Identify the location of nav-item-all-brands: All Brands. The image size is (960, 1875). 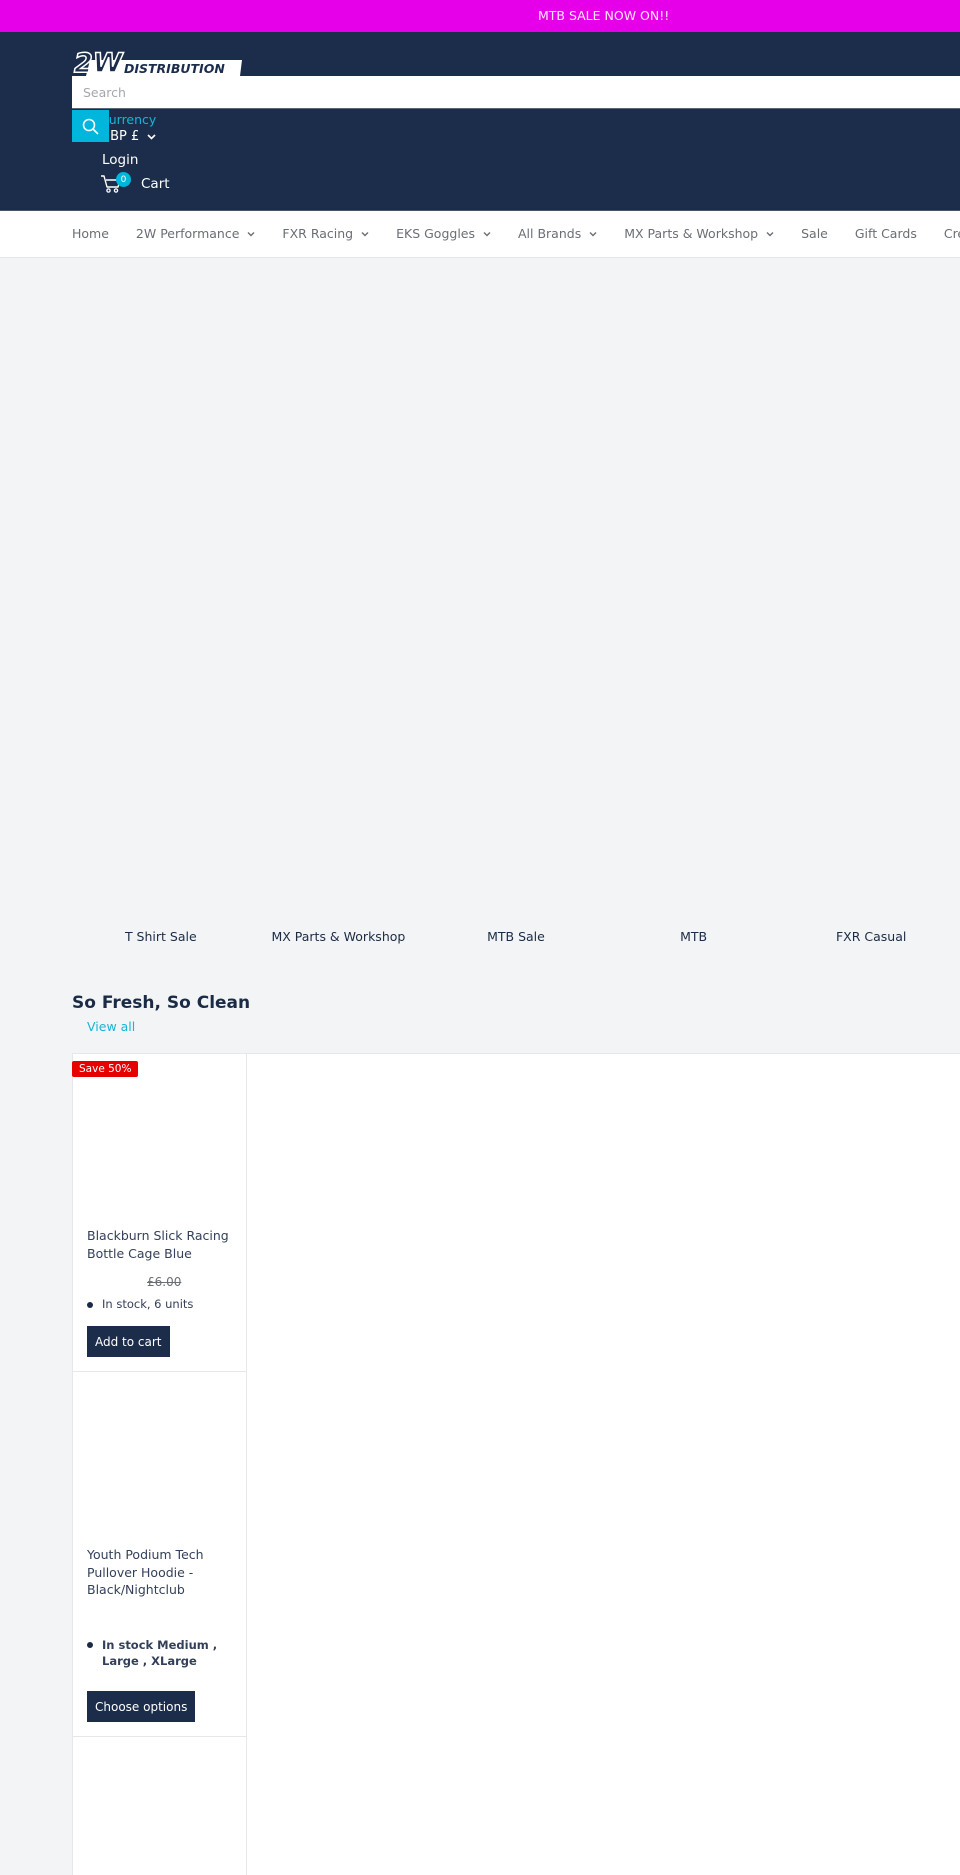
(557, 233).